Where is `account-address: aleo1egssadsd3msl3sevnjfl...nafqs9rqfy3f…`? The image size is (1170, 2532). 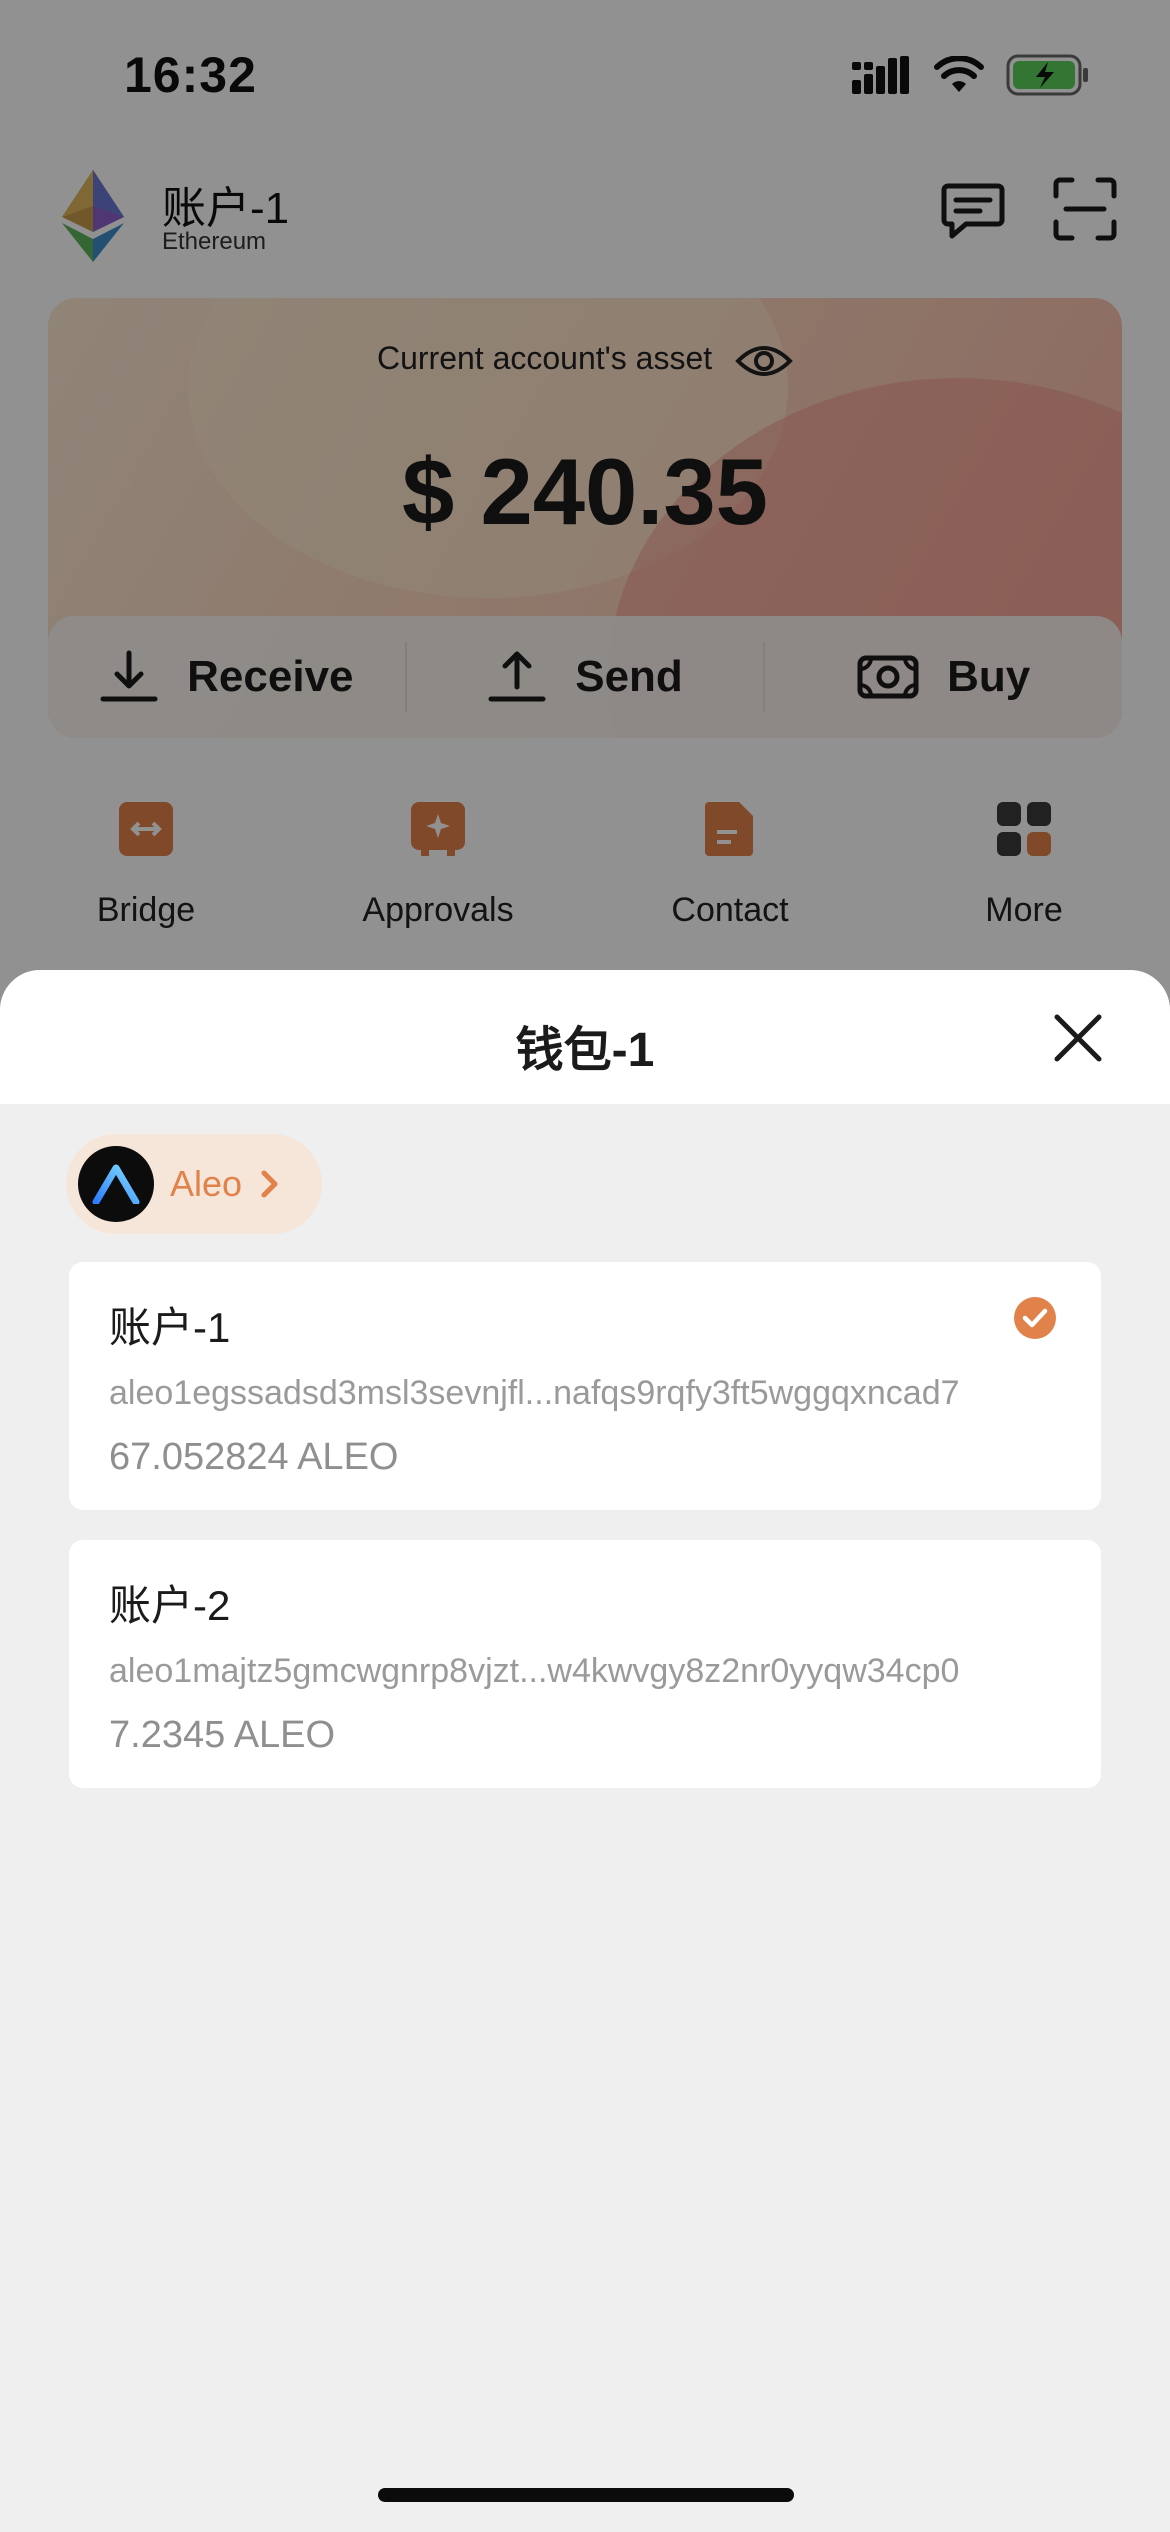
account-address: aleo1egssadsd3msl3sevnjfl...nafqs9rqfy3f… is located at coordinates (534, 1393).